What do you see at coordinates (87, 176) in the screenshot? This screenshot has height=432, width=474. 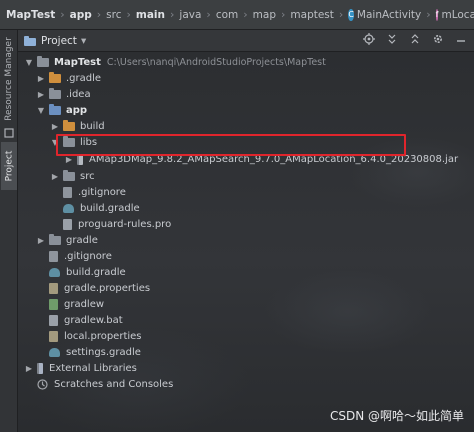 I see `tree-item-label: src` at bounding box center [87, 176].